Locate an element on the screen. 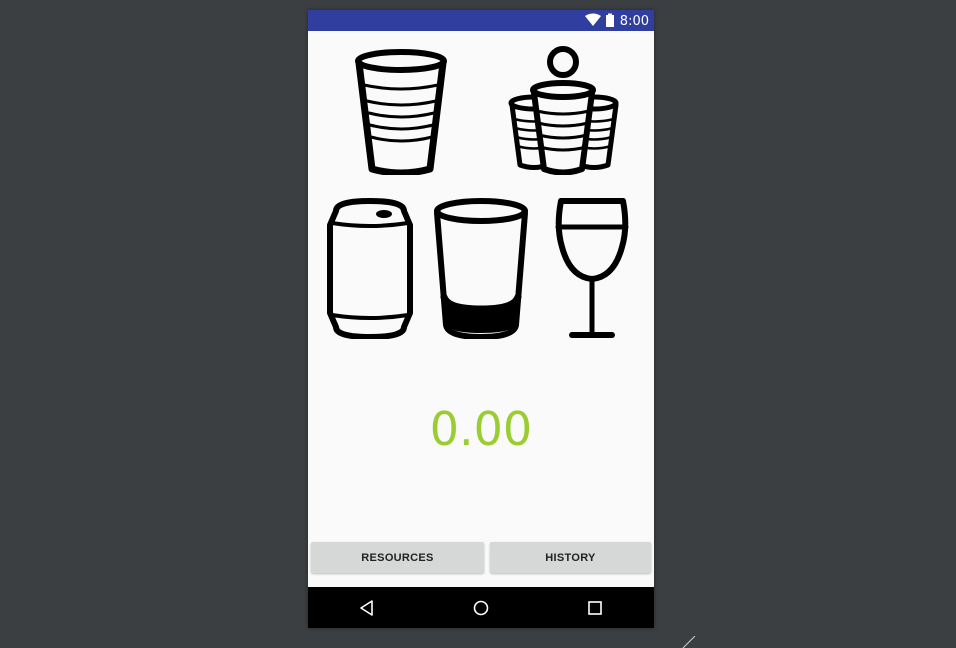 The height and width of the screenshot is (648, 956). history-button: HISTORY is located at coordinates (570, 557).